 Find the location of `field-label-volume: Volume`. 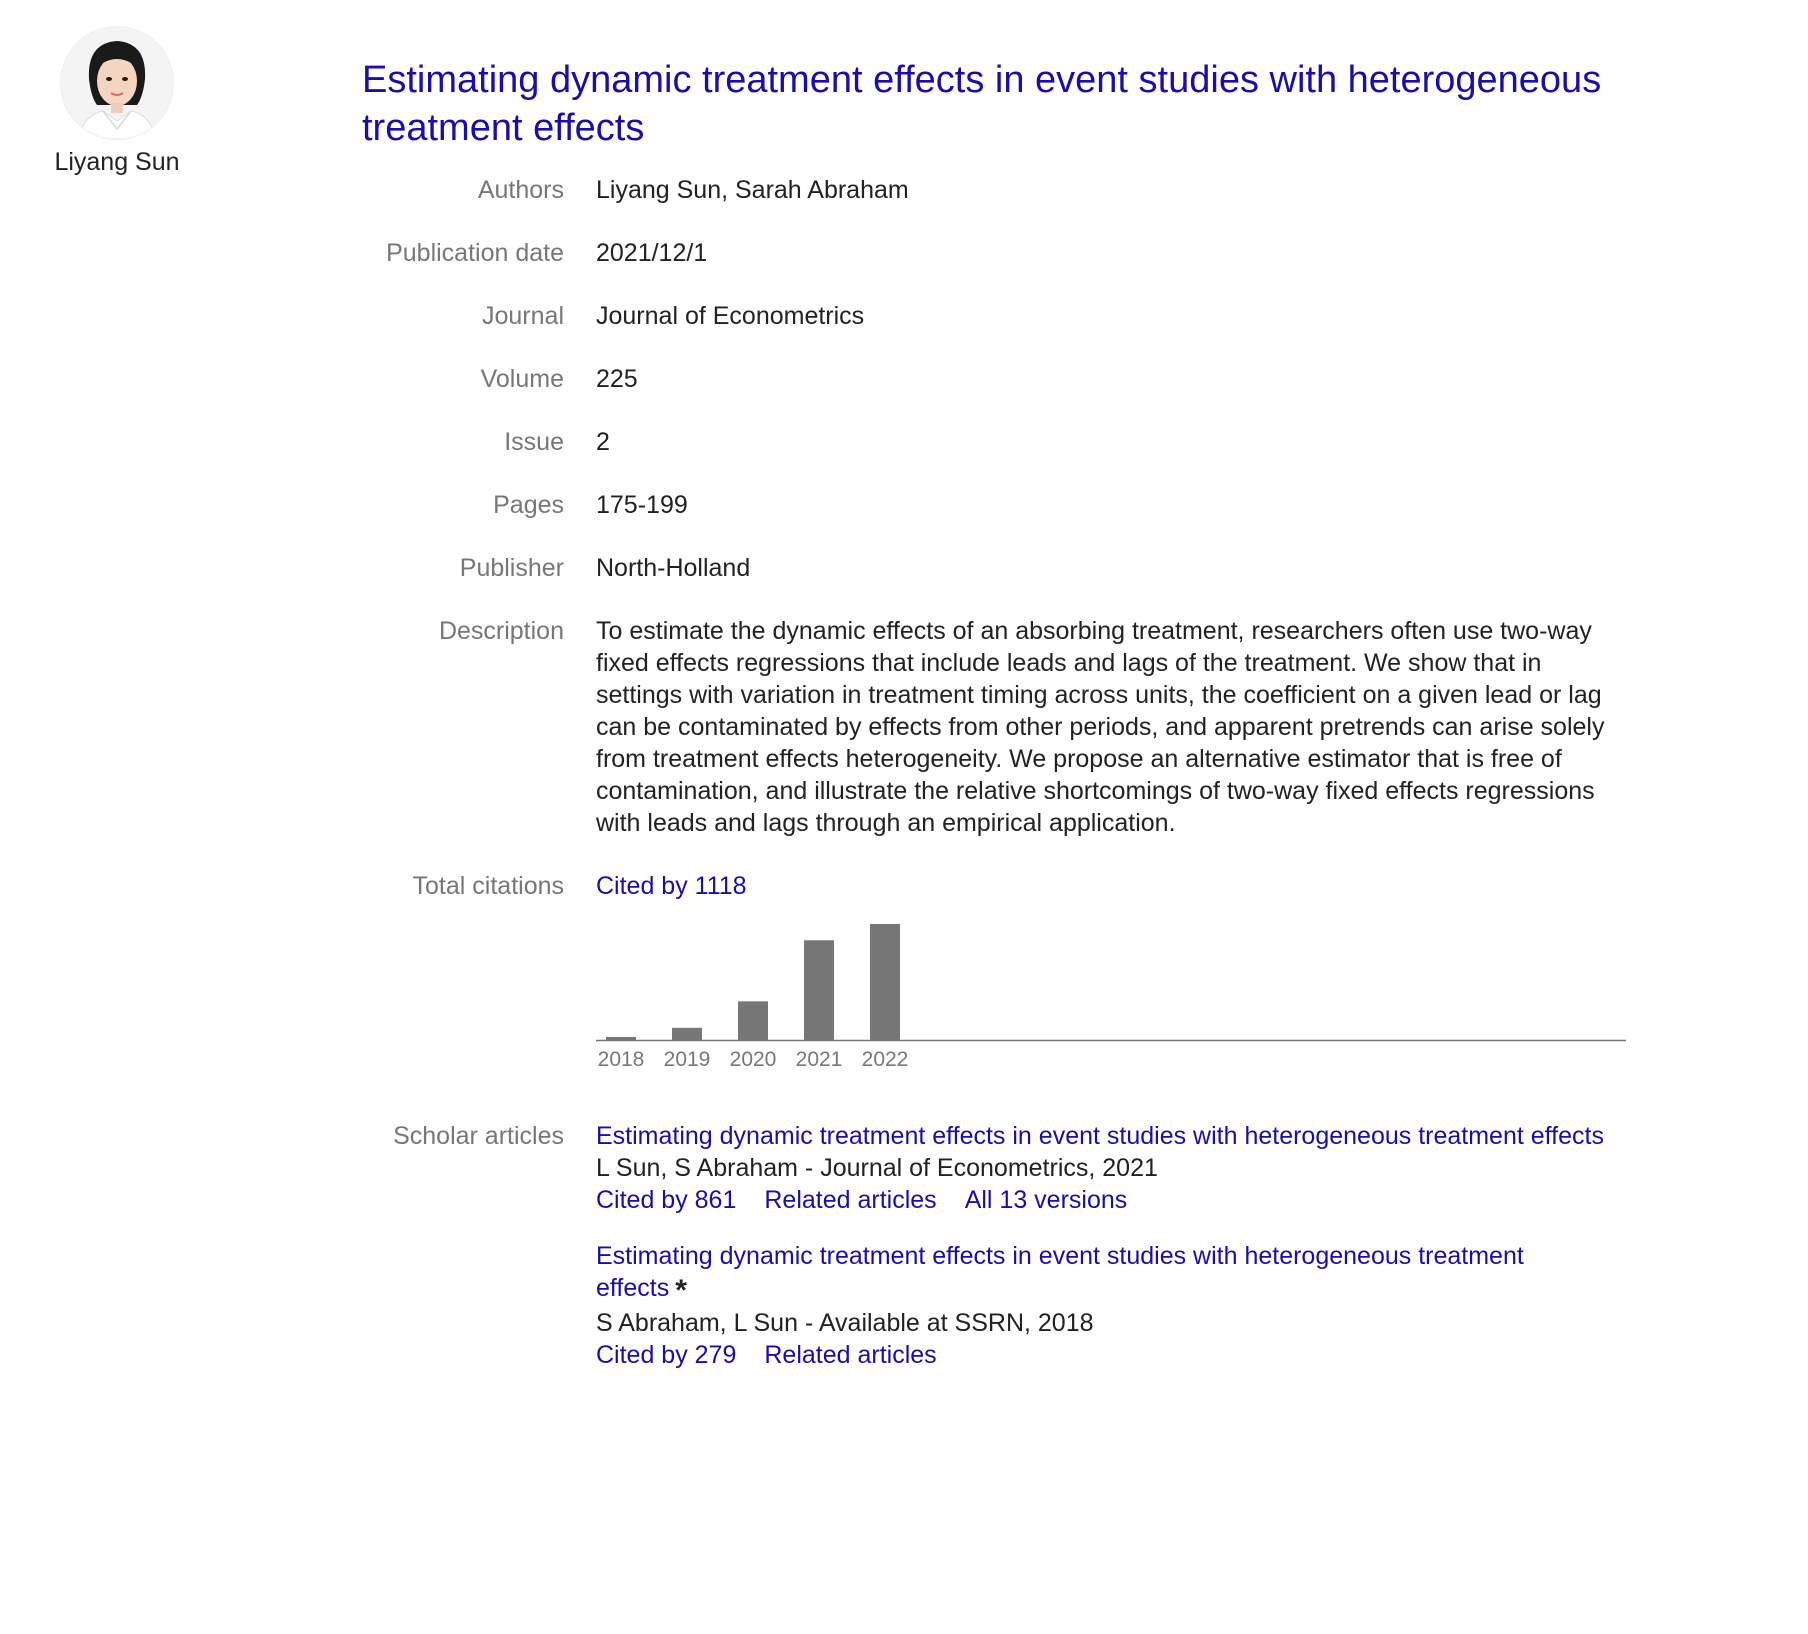

field-label-volume: Volume is located at coordinates (522, 379).